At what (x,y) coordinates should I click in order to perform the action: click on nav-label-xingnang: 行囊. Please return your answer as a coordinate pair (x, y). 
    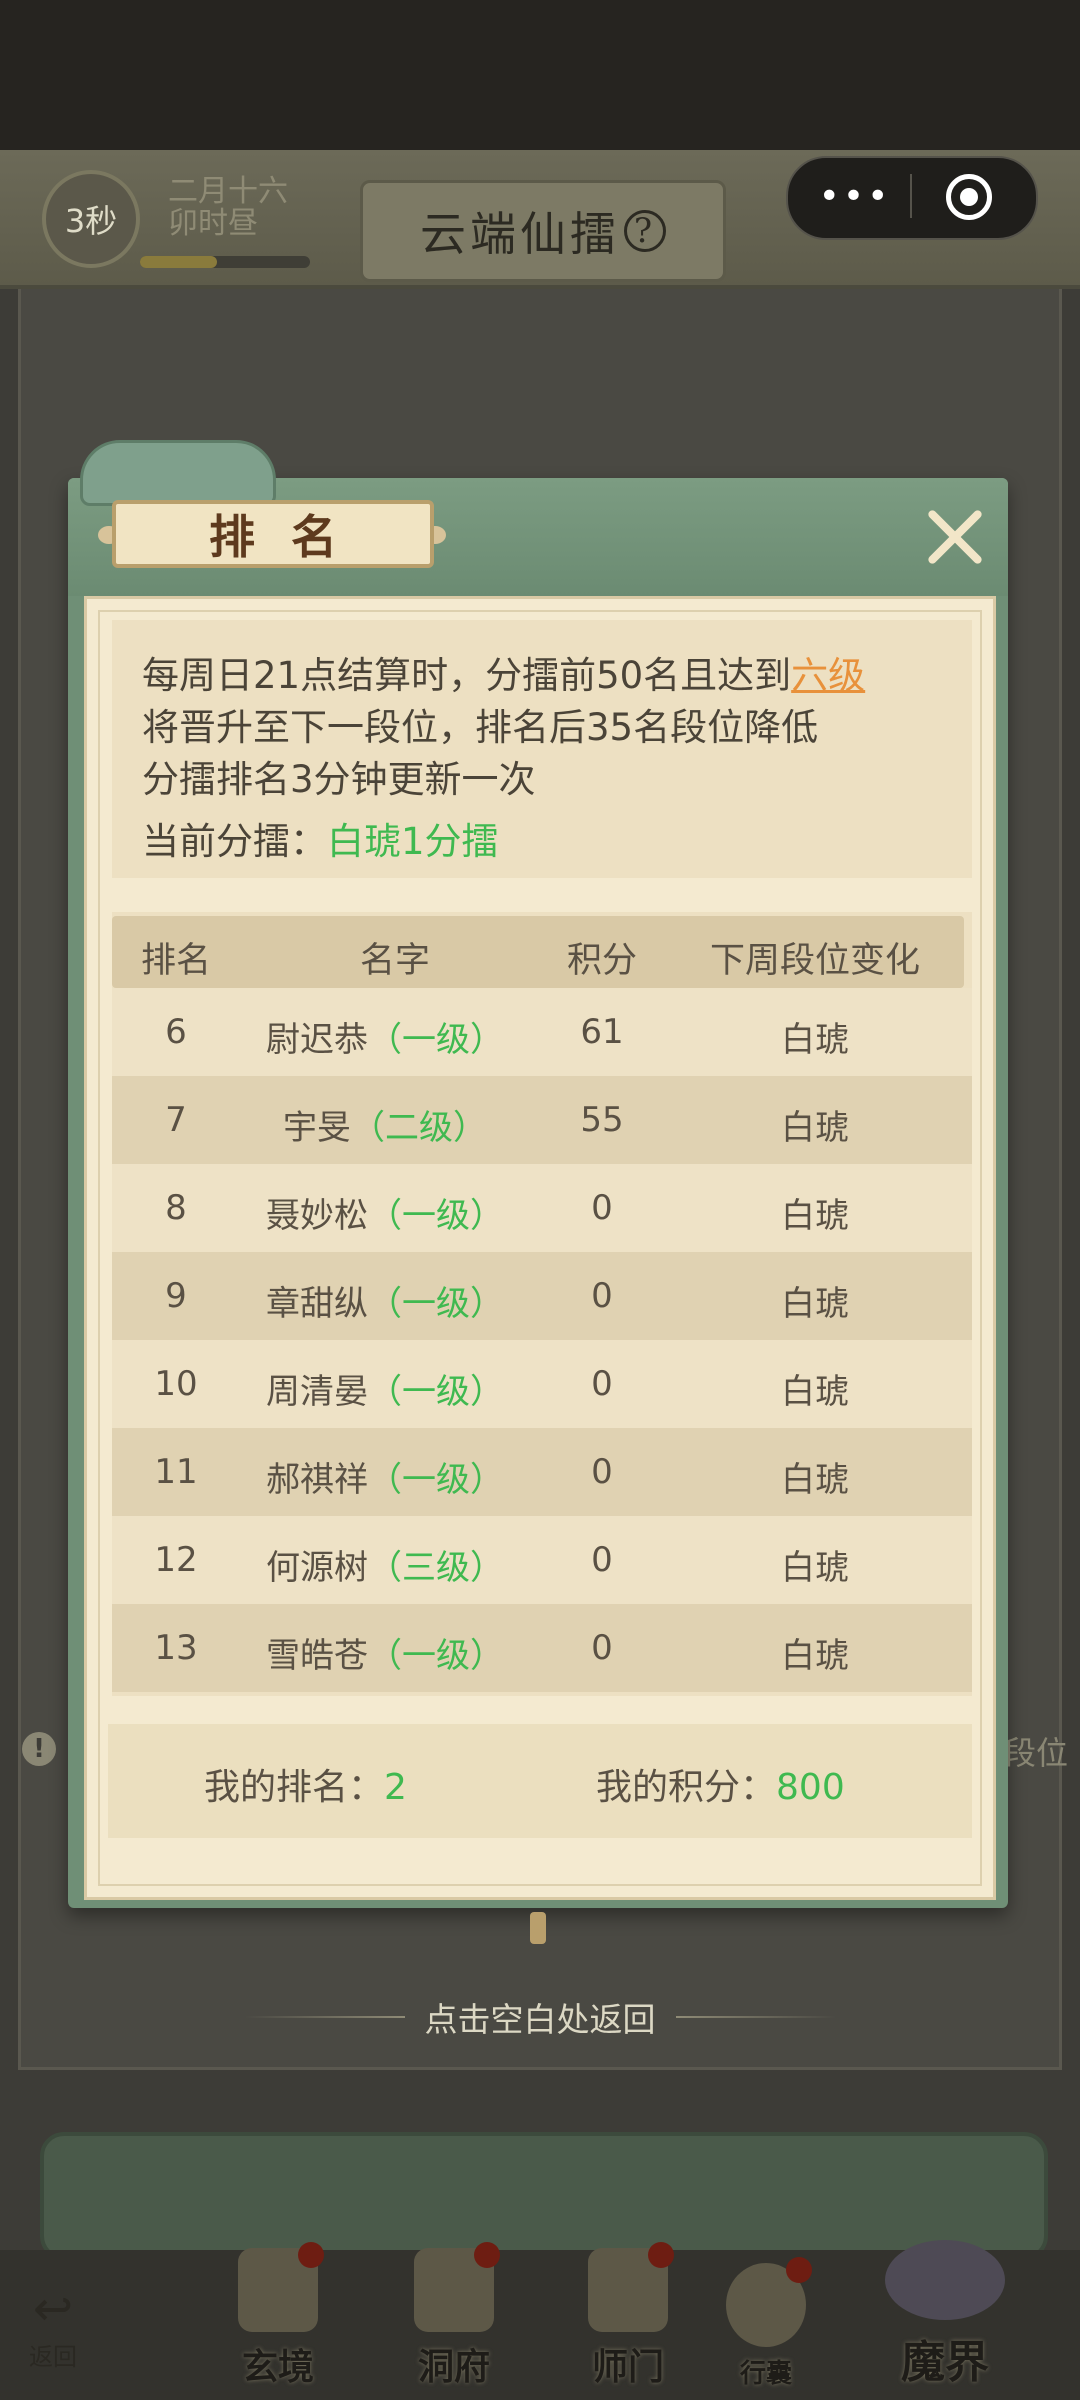
    Looking at the image, I should click on (765, 2374).